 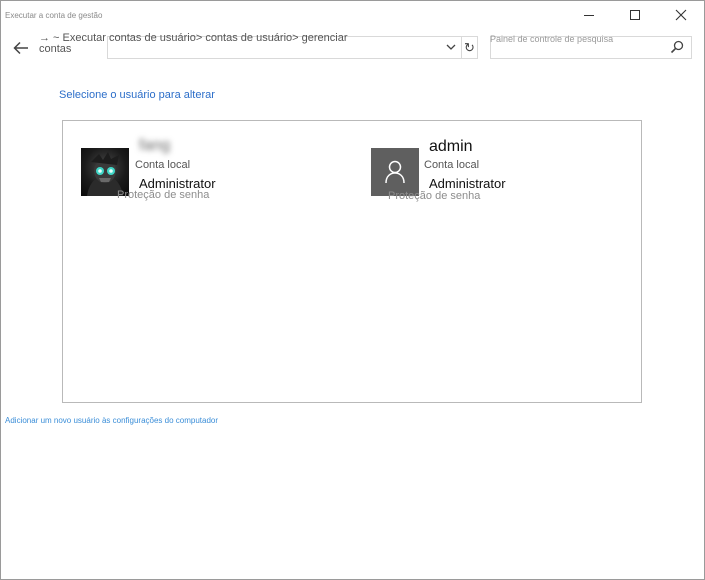 What do you see at coordinates (552, 39) in the screenshot?
I see `search-placeholder: Painel de controle de pesquisa` at bounding box center [552, 39].